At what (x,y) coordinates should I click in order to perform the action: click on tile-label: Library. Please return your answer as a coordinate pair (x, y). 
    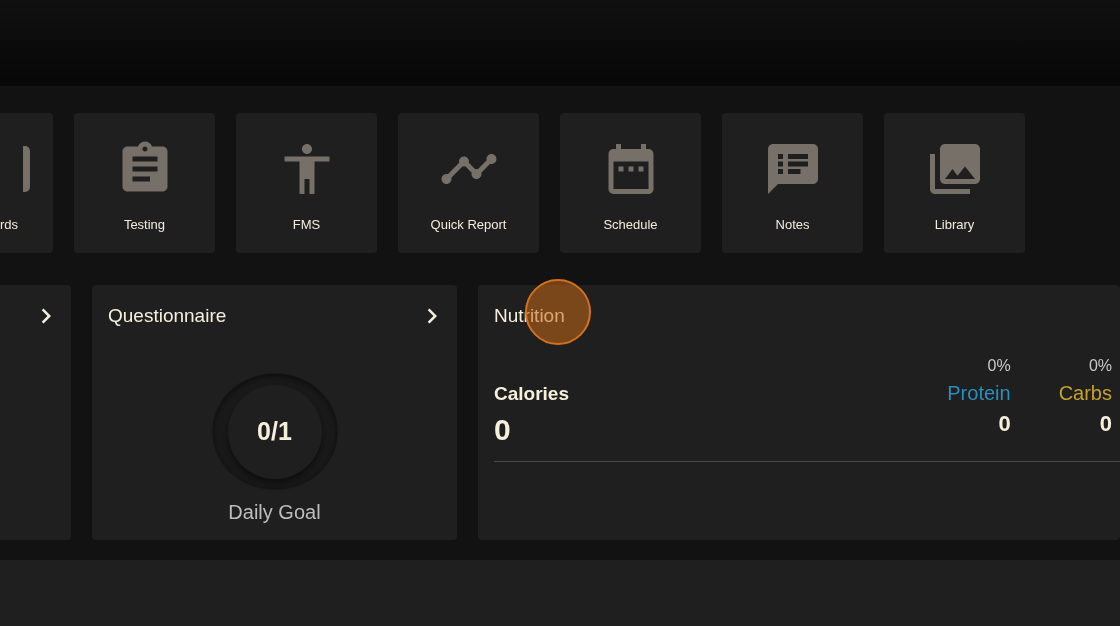
    Looking at the image, I should click on (954, 224).